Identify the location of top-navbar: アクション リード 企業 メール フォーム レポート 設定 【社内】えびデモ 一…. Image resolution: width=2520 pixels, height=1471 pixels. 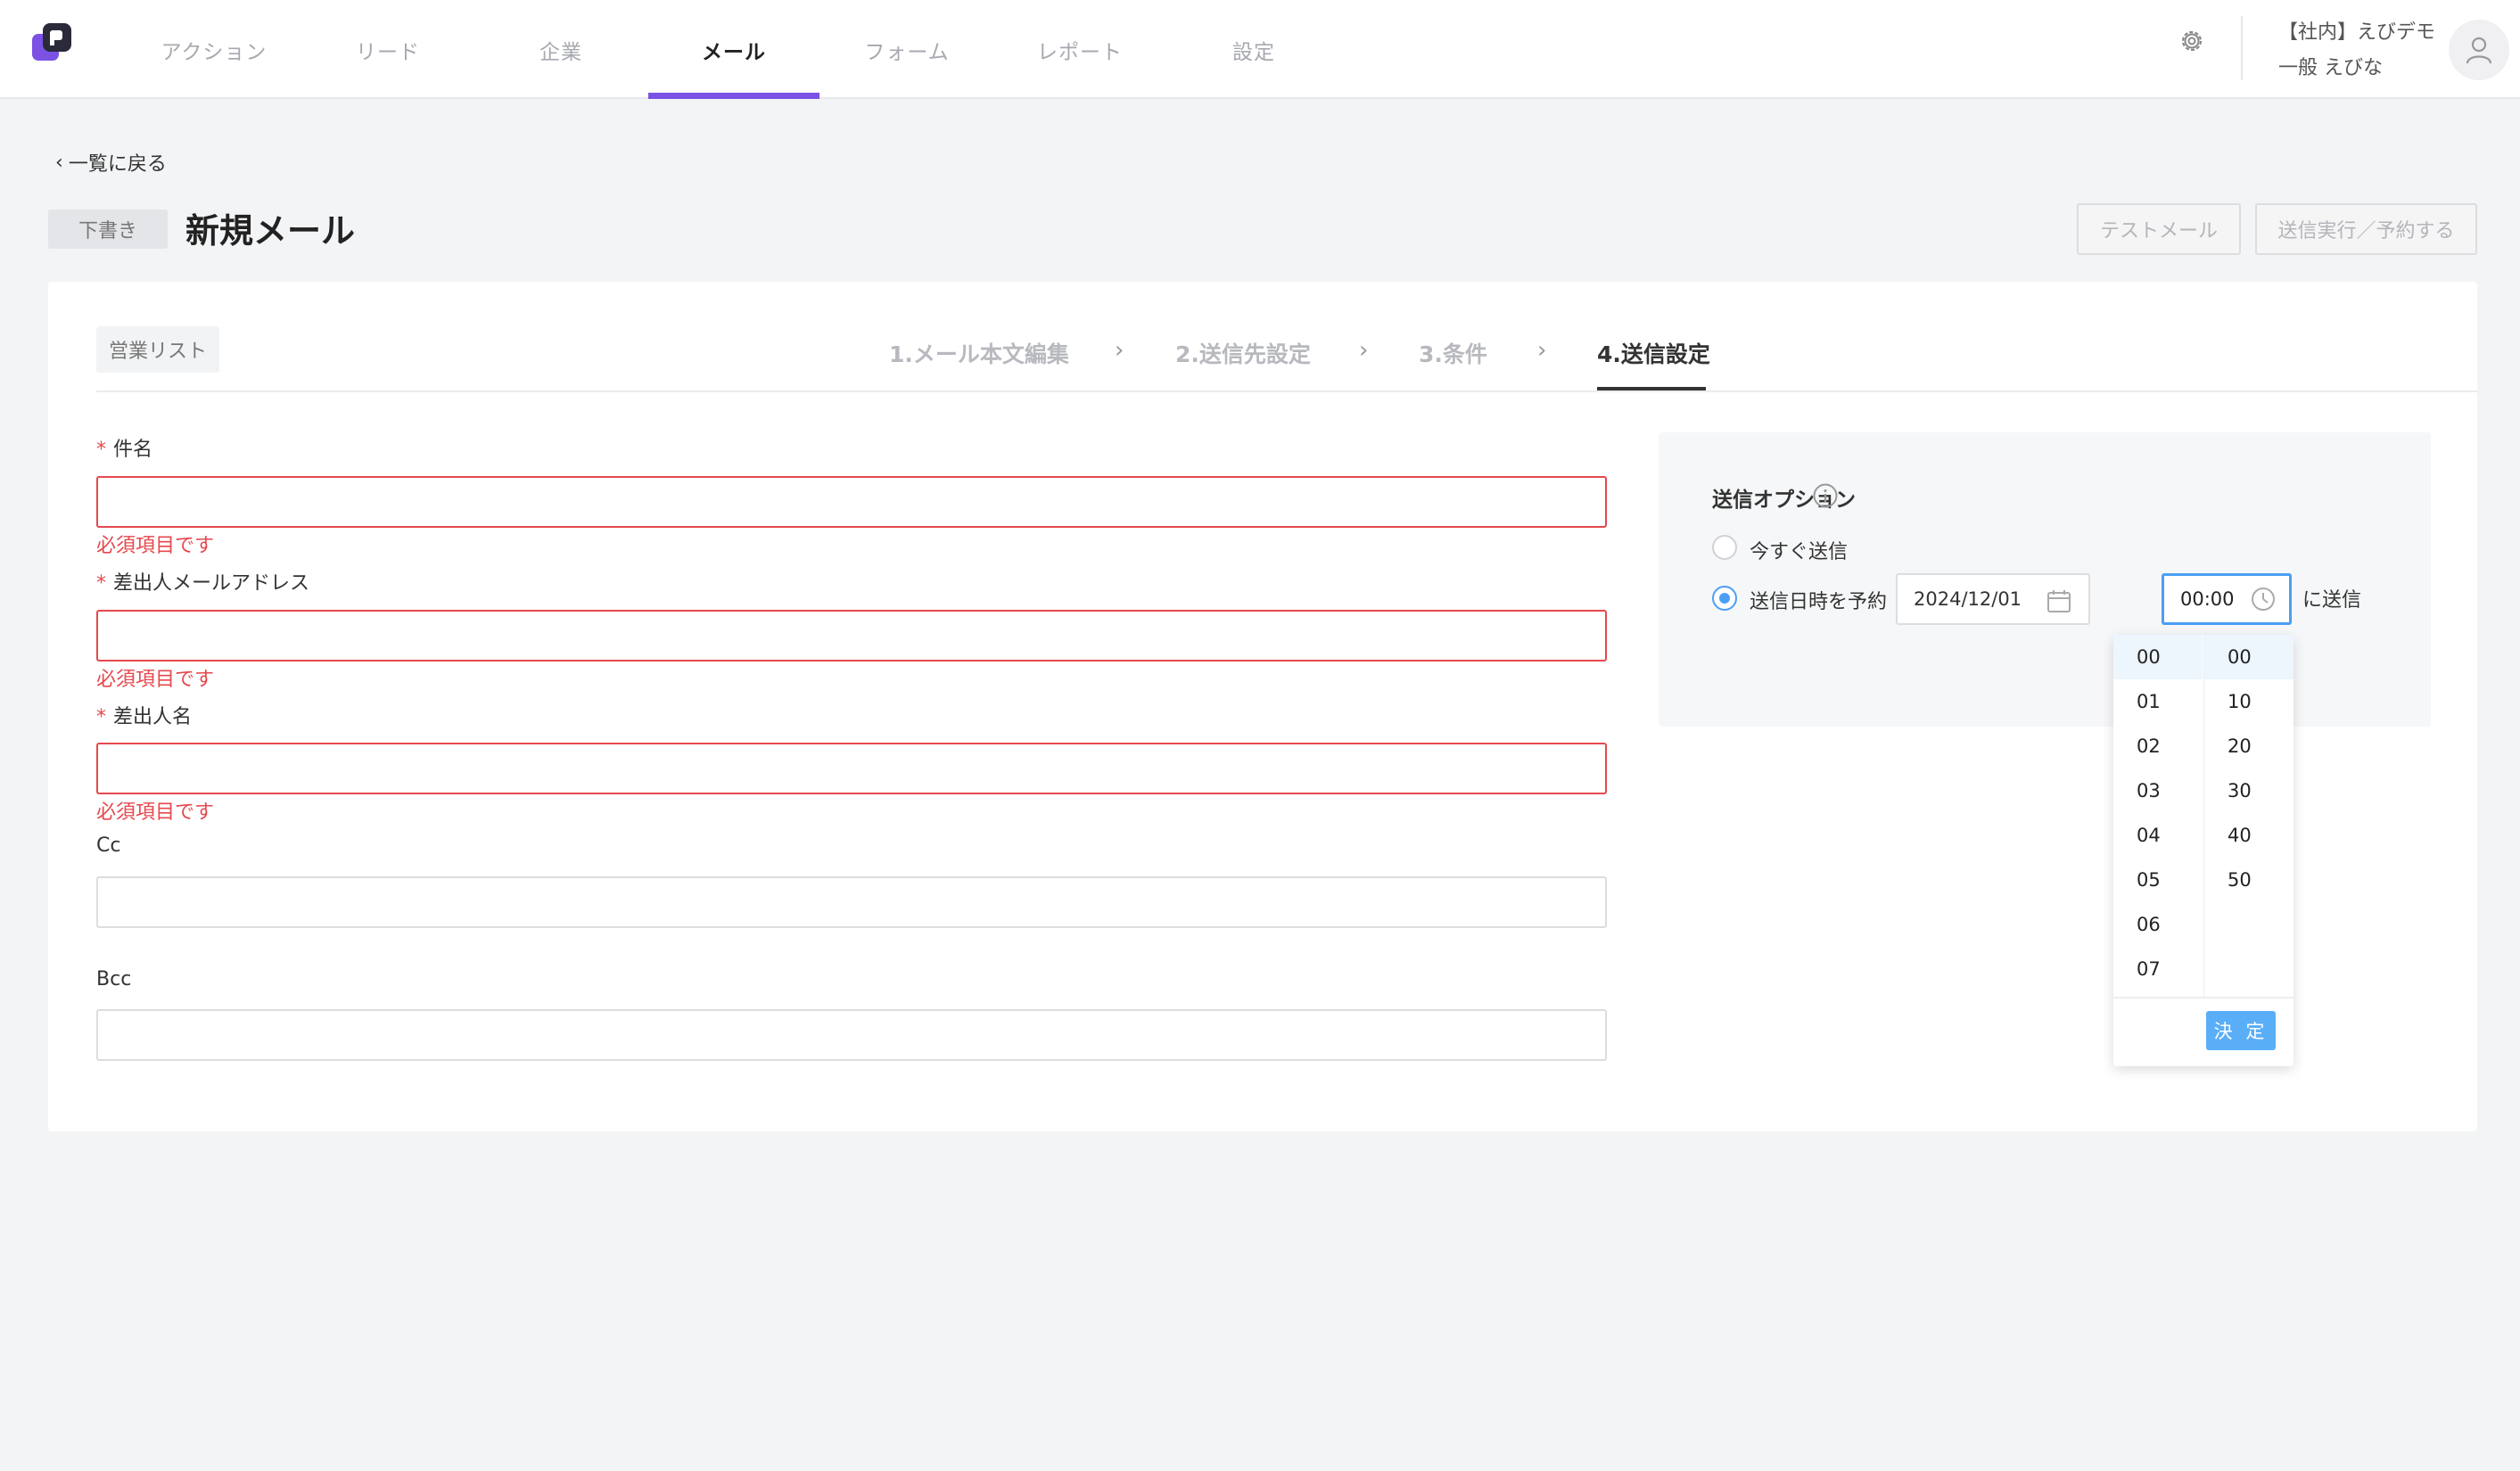
(1260, 49).